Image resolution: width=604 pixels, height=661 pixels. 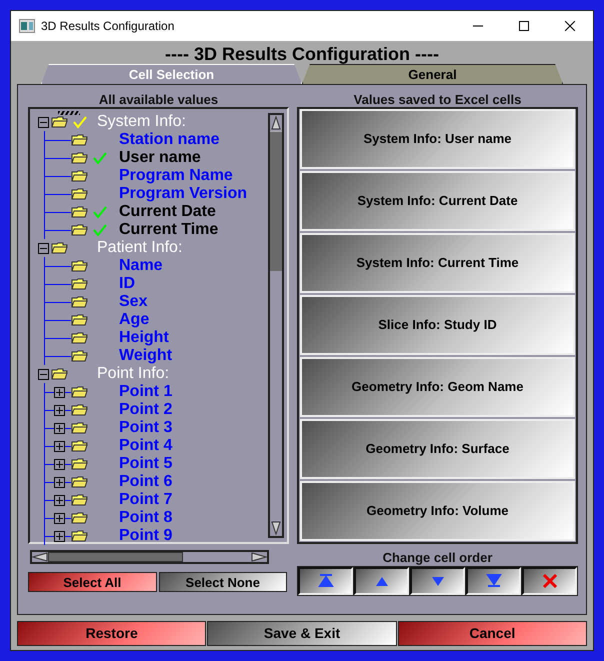 What do you see at coordinates (302, 54) in the screenshot?
I see `dialog-heading: ---- 3D Results Configuration ----` at bounding box center [302, 54].